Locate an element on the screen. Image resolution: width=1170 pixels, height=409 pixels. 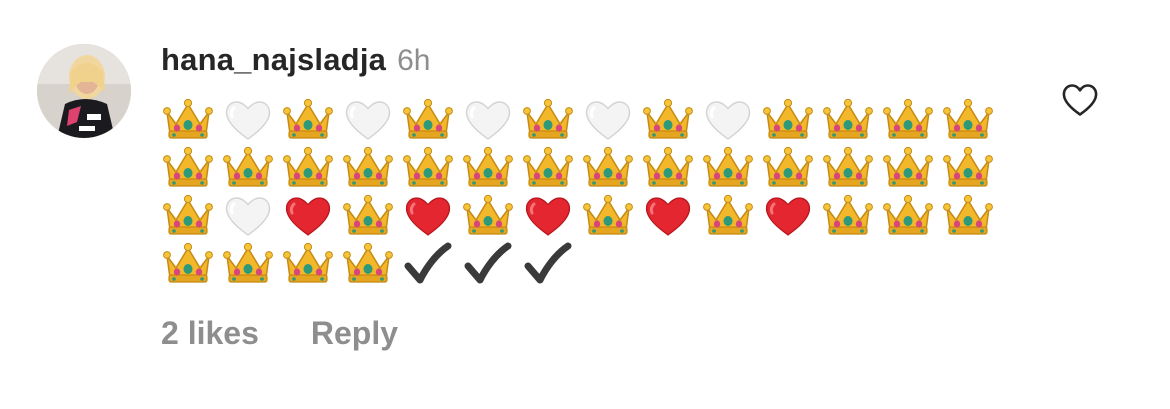
avatar is located at coordinates (84, 91).